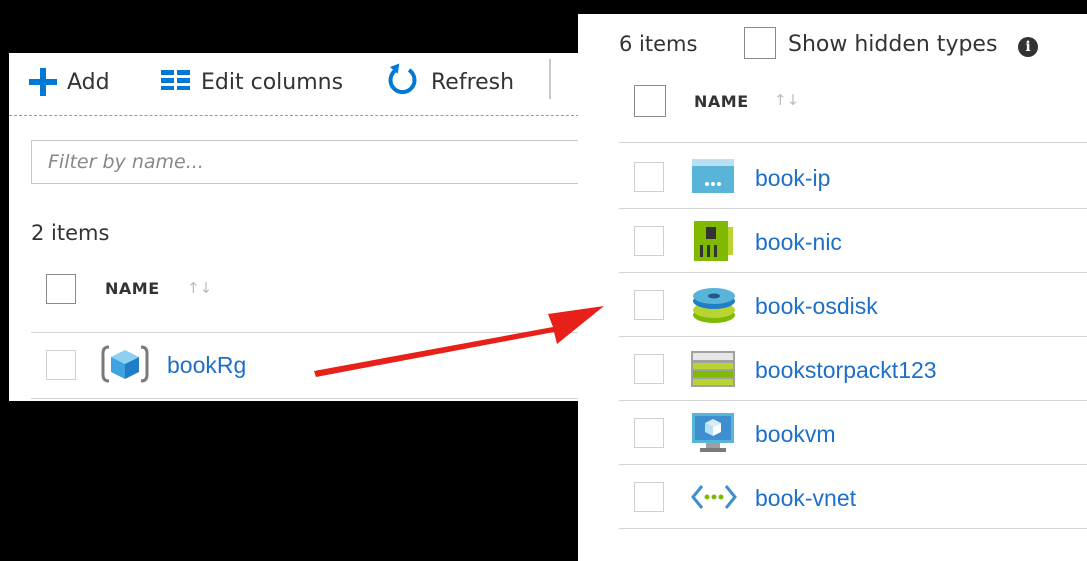 This screenshot has height=561, width=1087. What do you see at coordinates (70, 233) in the screenshot?
I see `item-count: 2 items` at bounding box center [70, 233].